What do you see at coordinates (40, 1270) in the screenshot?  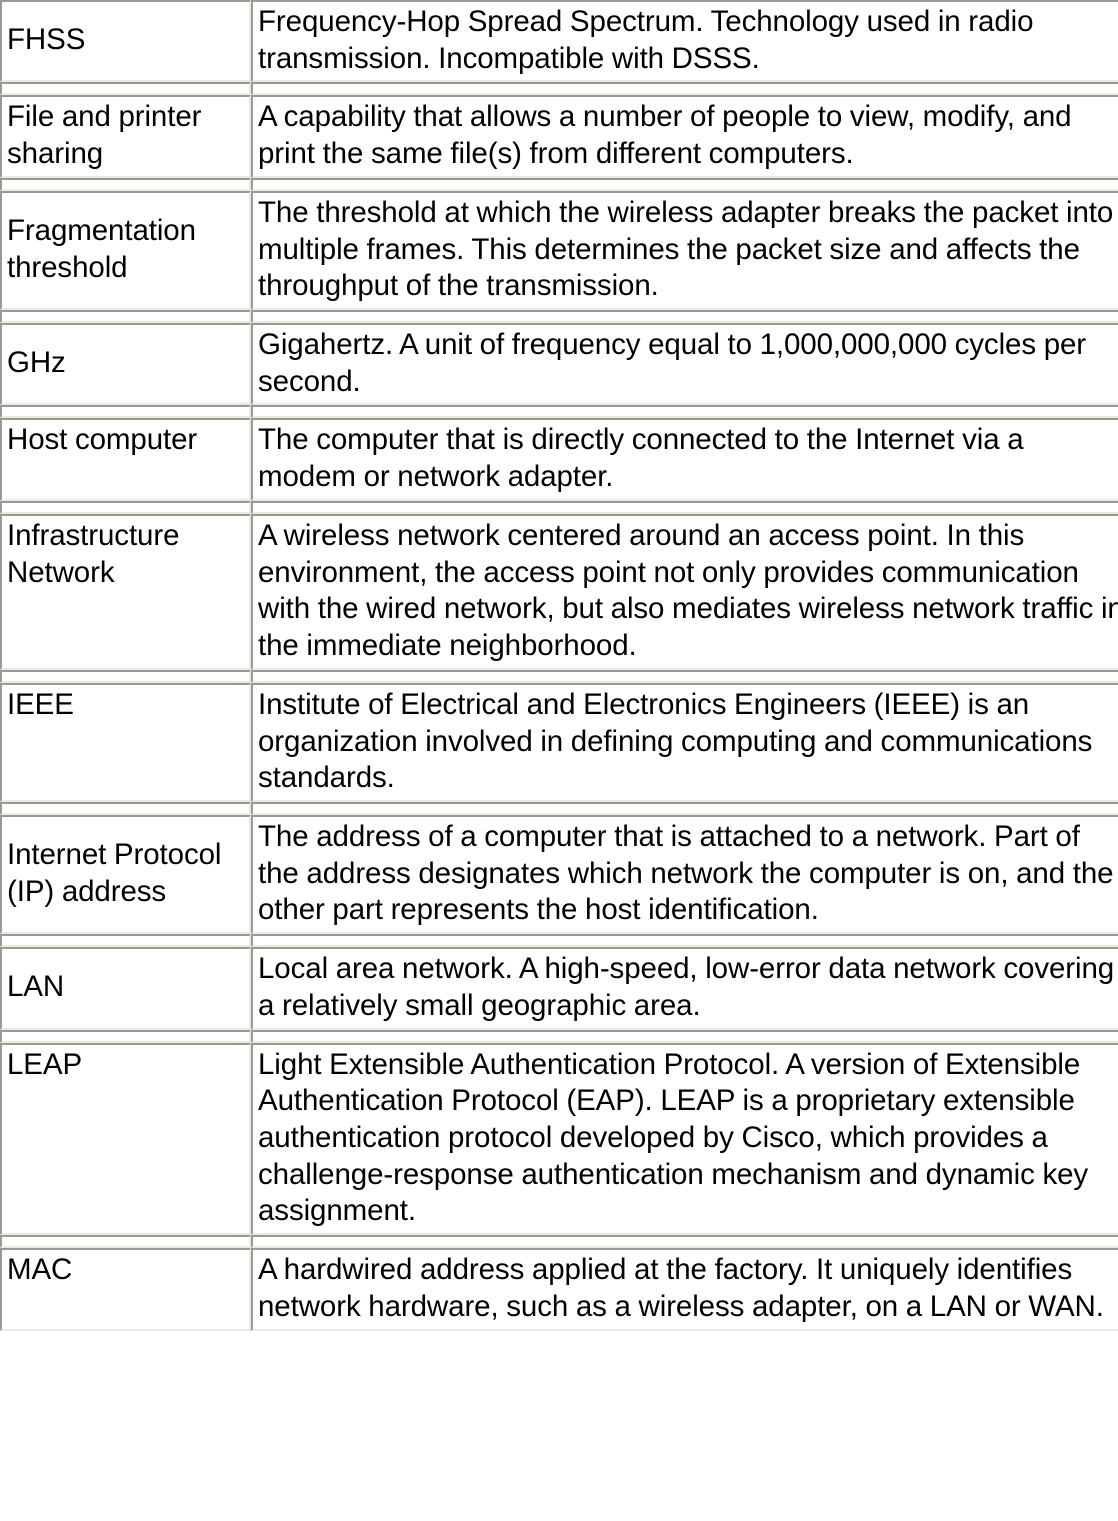 I see `term-text: MAC` at bounding box center [40, 1270].